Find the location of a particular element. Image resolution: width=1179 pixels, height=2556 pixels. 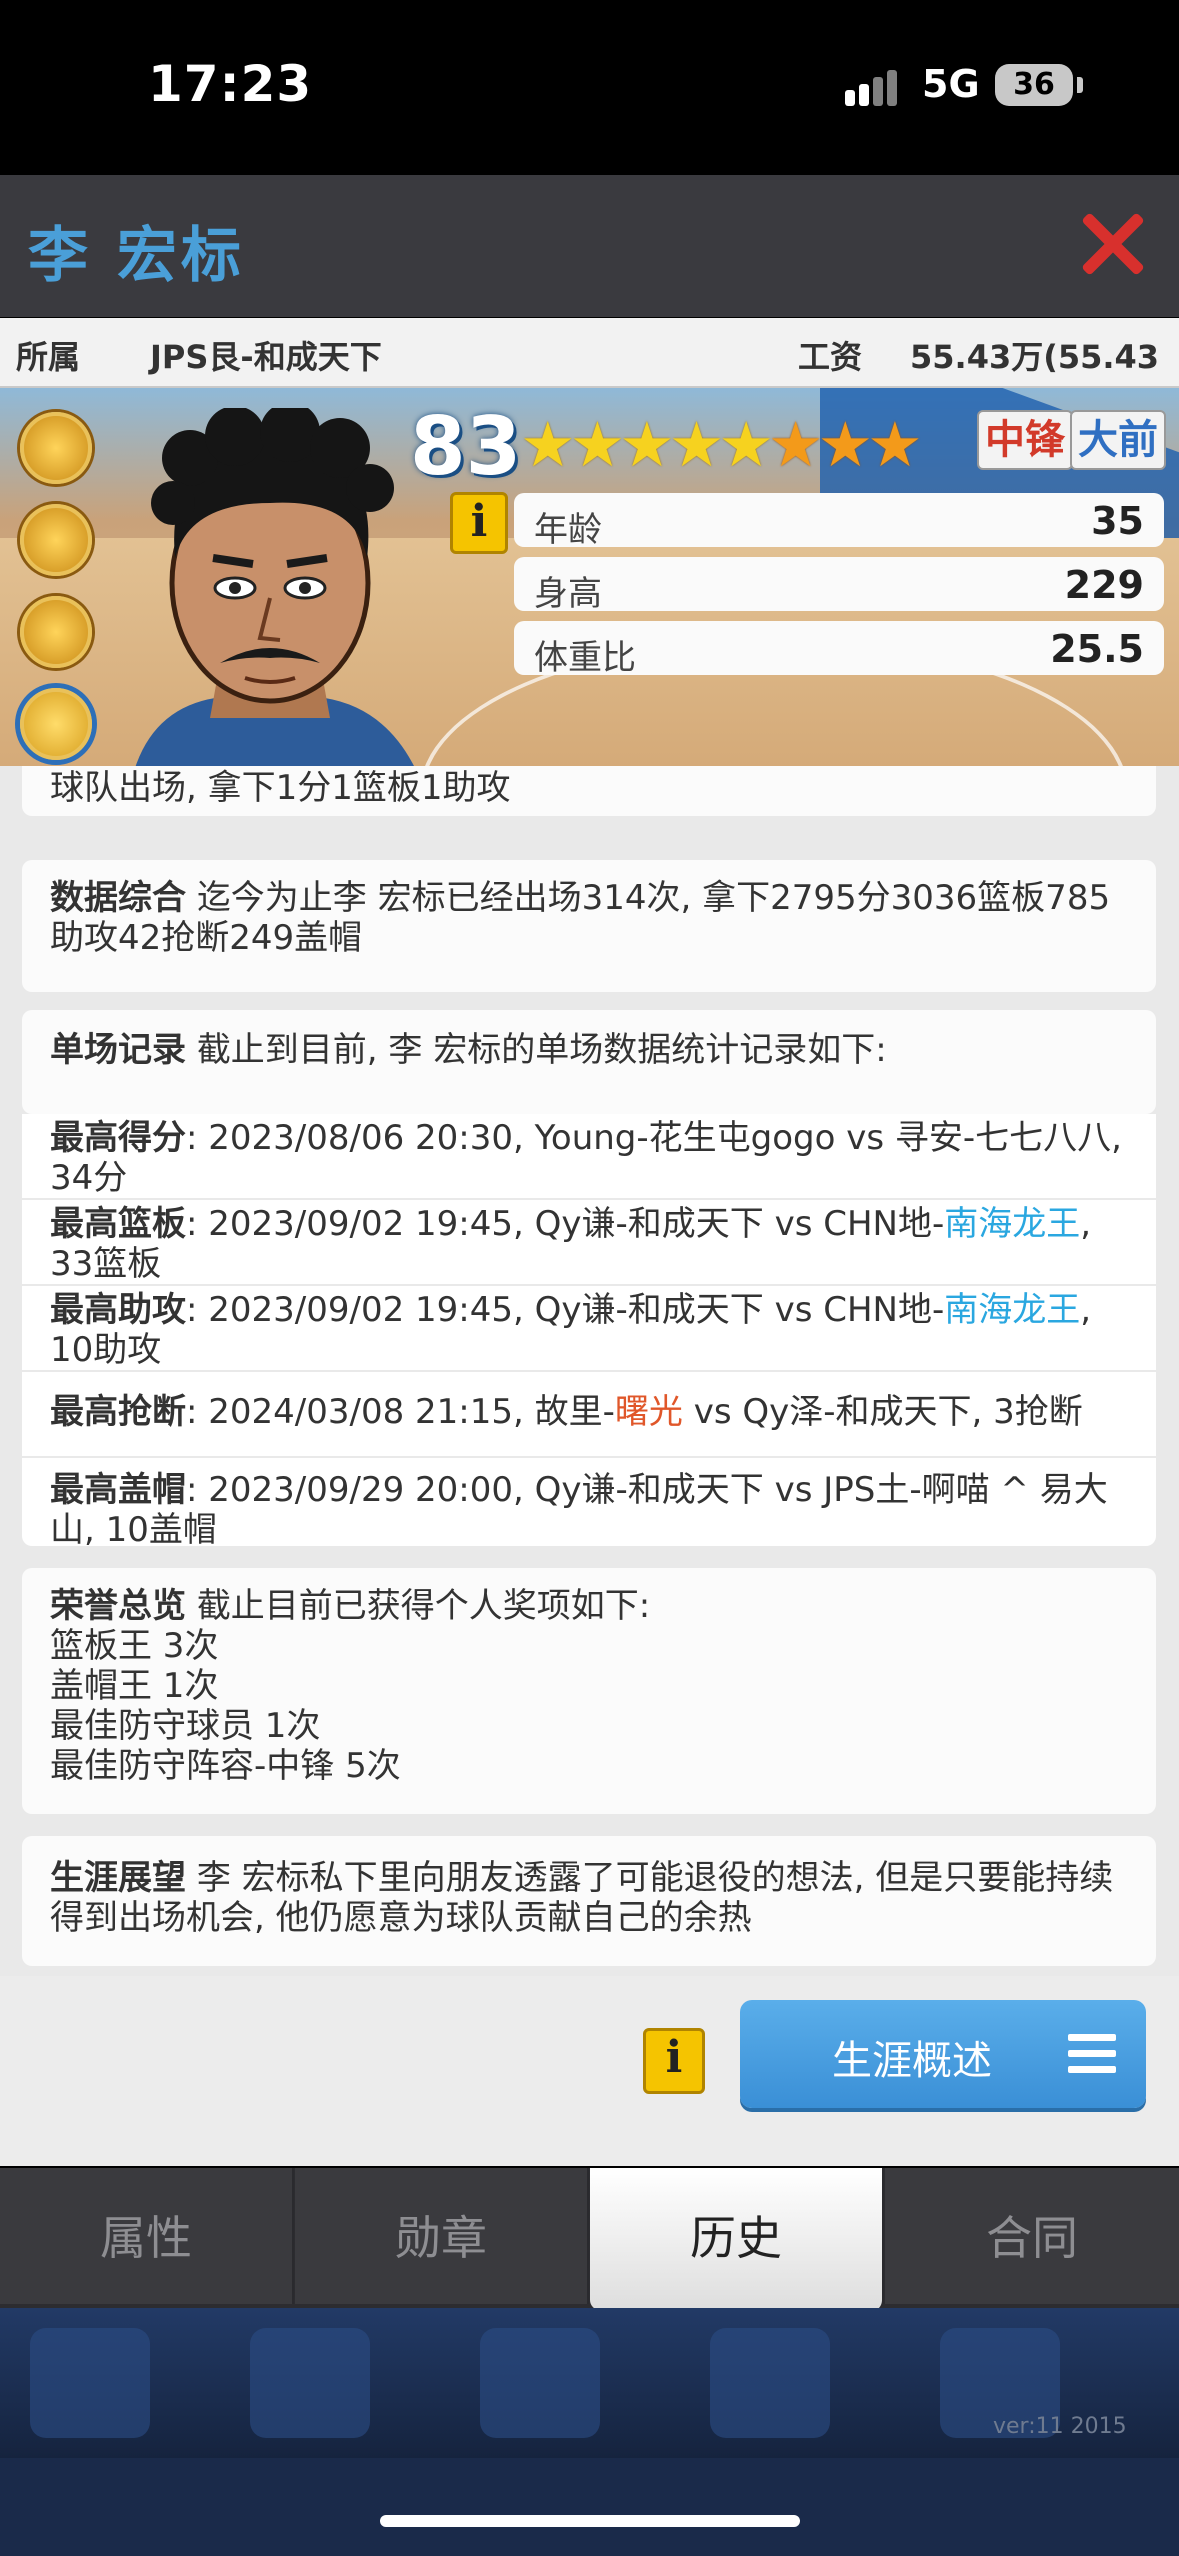

close-icon is located at coordinates (1113, 243).